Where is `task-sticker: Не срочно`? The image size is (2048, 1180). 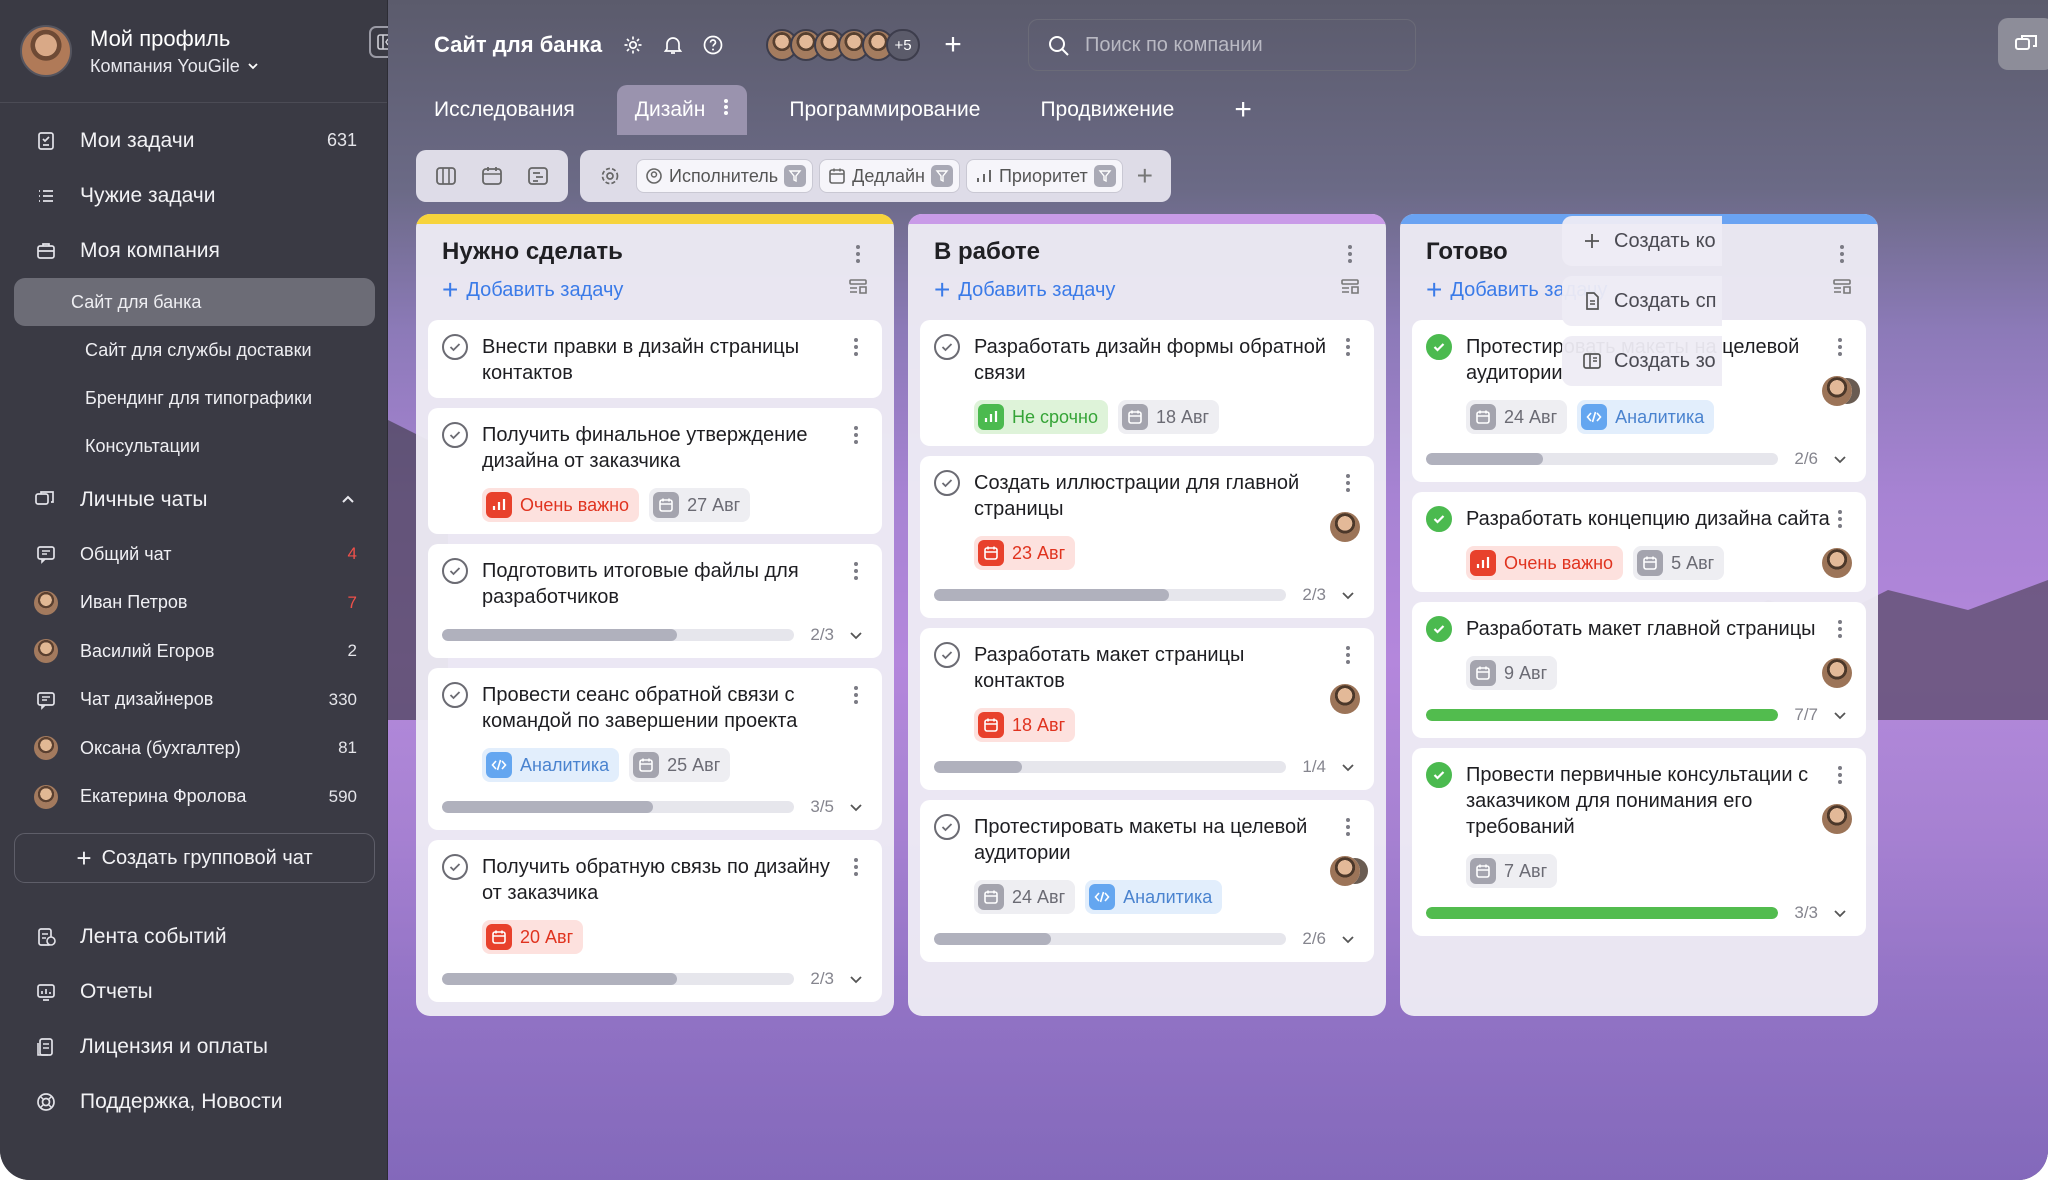 task-sticker: Не срочно is located at coordinates (1041, 417).